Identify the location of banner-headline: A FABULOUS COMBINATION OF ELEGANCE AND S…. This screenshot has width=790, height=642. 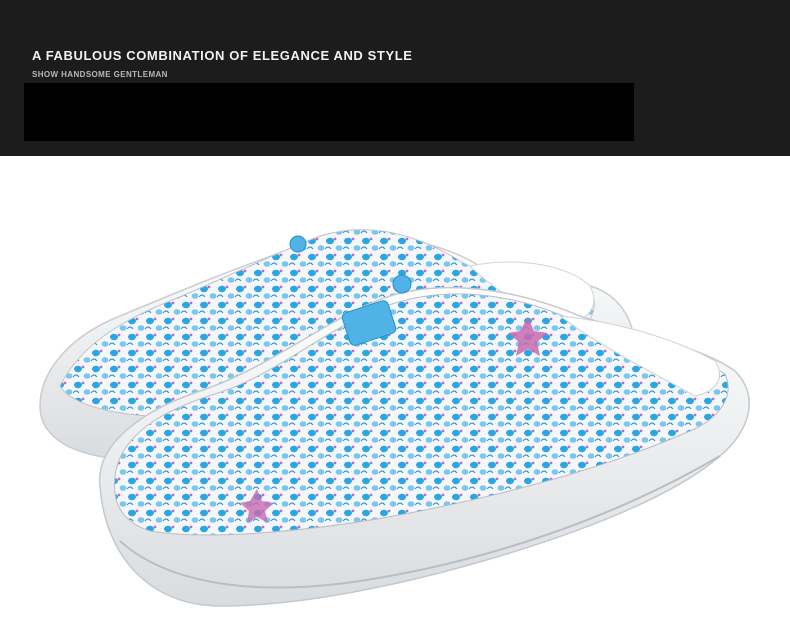
(222, 55).